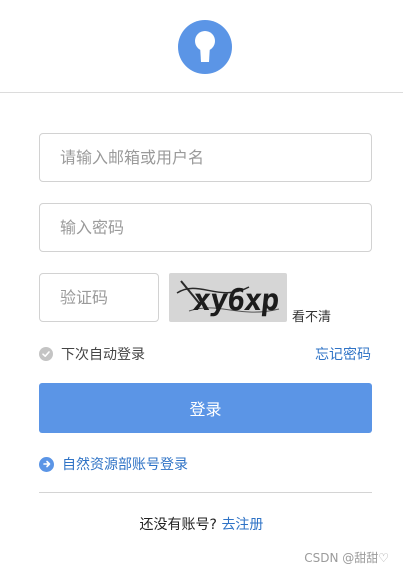 The width and height of the screenshot is (403, 573). I want to click on password-field, so click(205, 227).